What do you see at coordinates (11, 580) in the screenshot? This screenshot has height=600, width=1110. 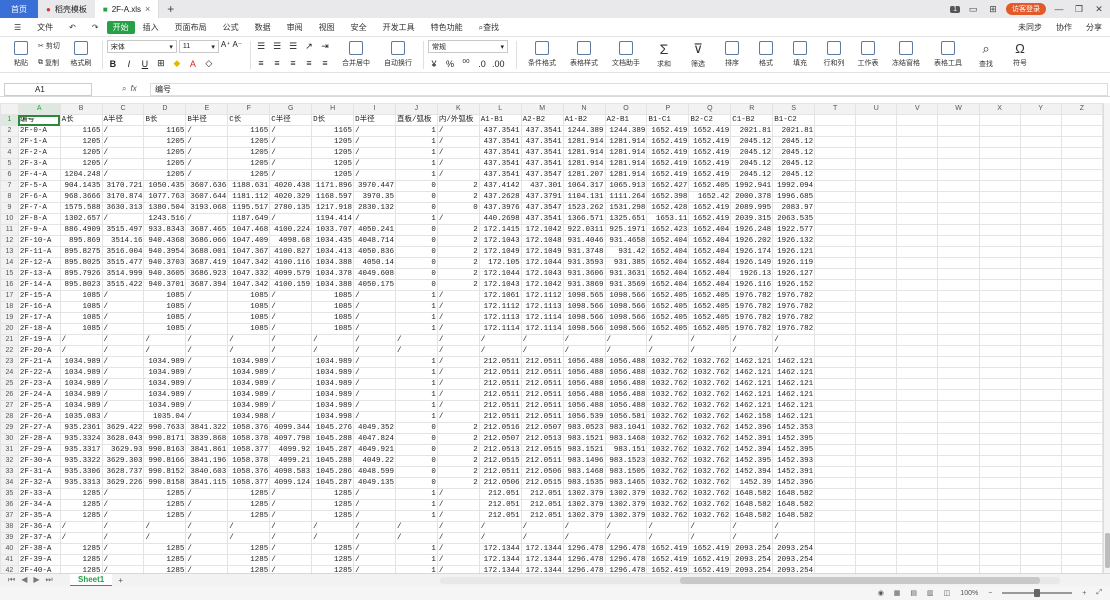 I see `first-sheet-icon: ⏮` at bounding box center [11, 580].